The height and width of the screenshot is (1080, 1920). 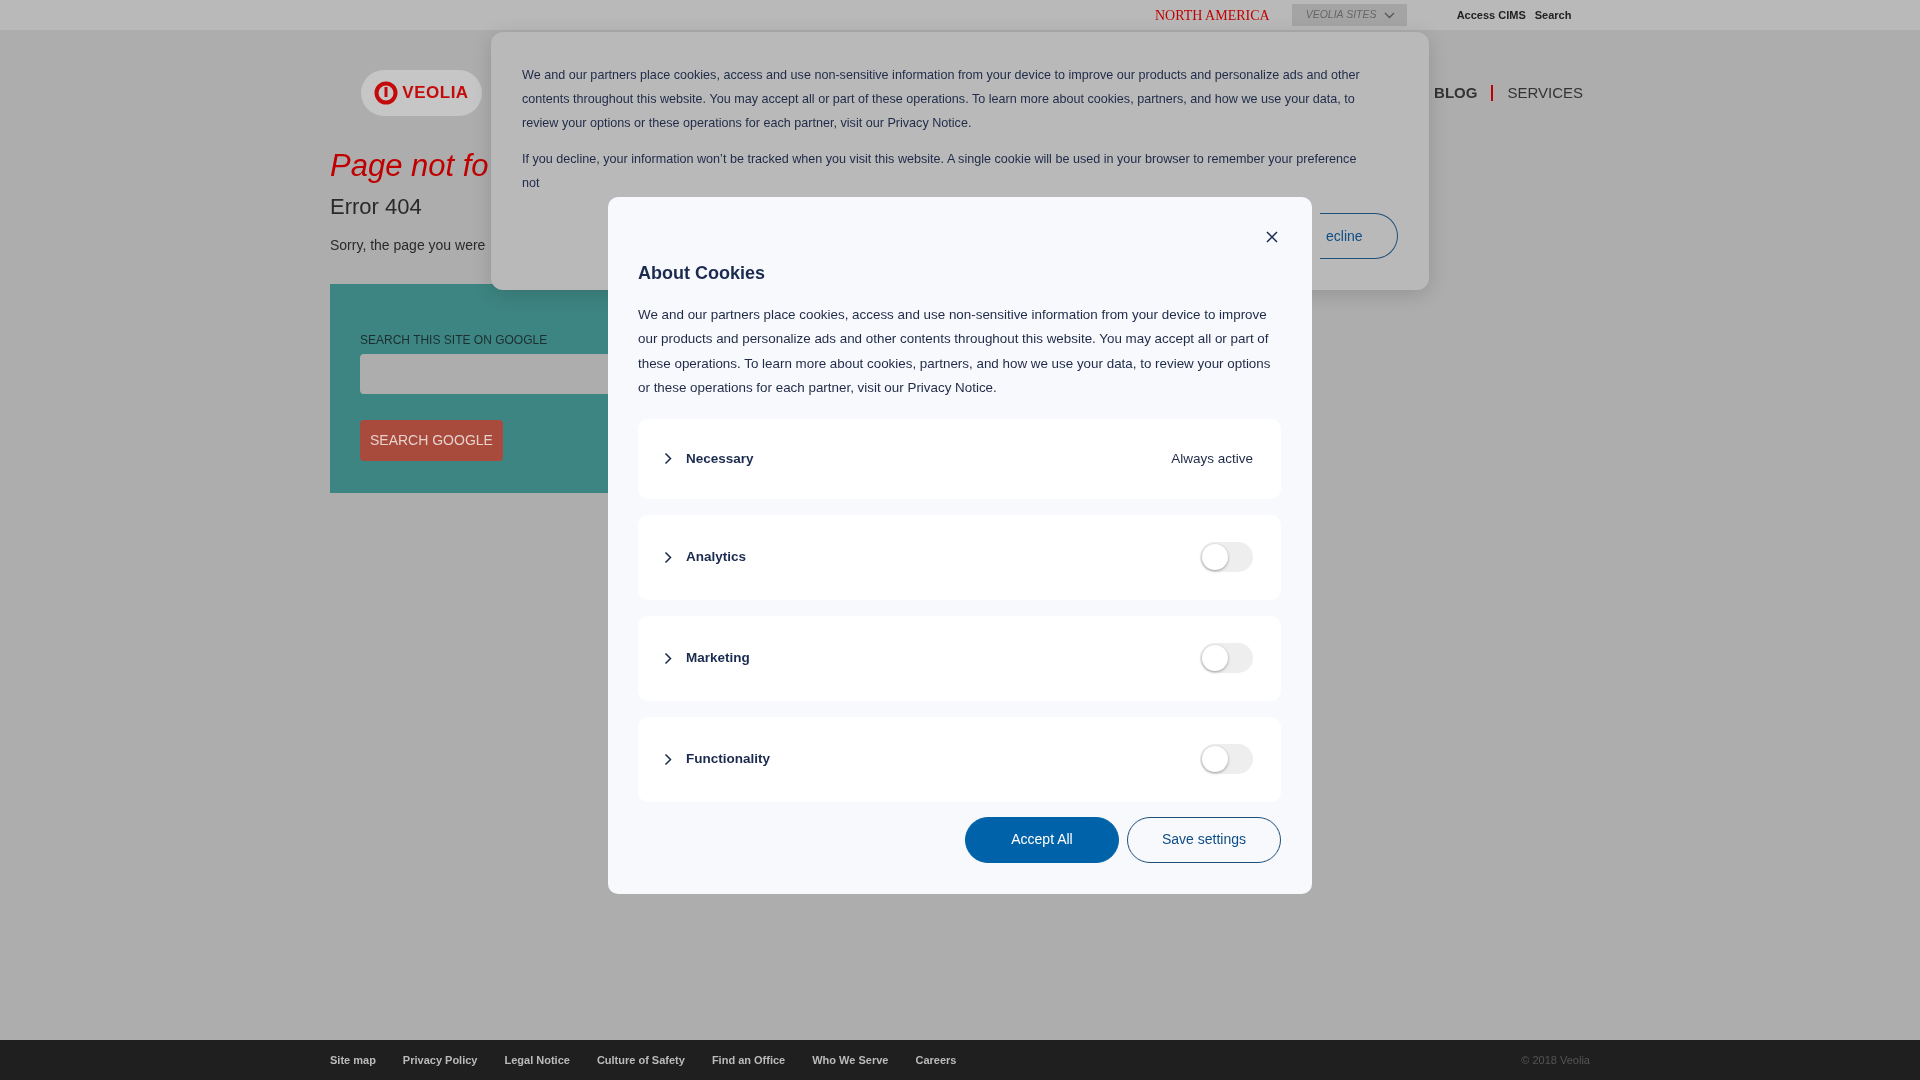 What do you see at coordinates (1456, 93) in the screenshot?
I see `nav-link: BLOG` at bounding box center [1456, 93].